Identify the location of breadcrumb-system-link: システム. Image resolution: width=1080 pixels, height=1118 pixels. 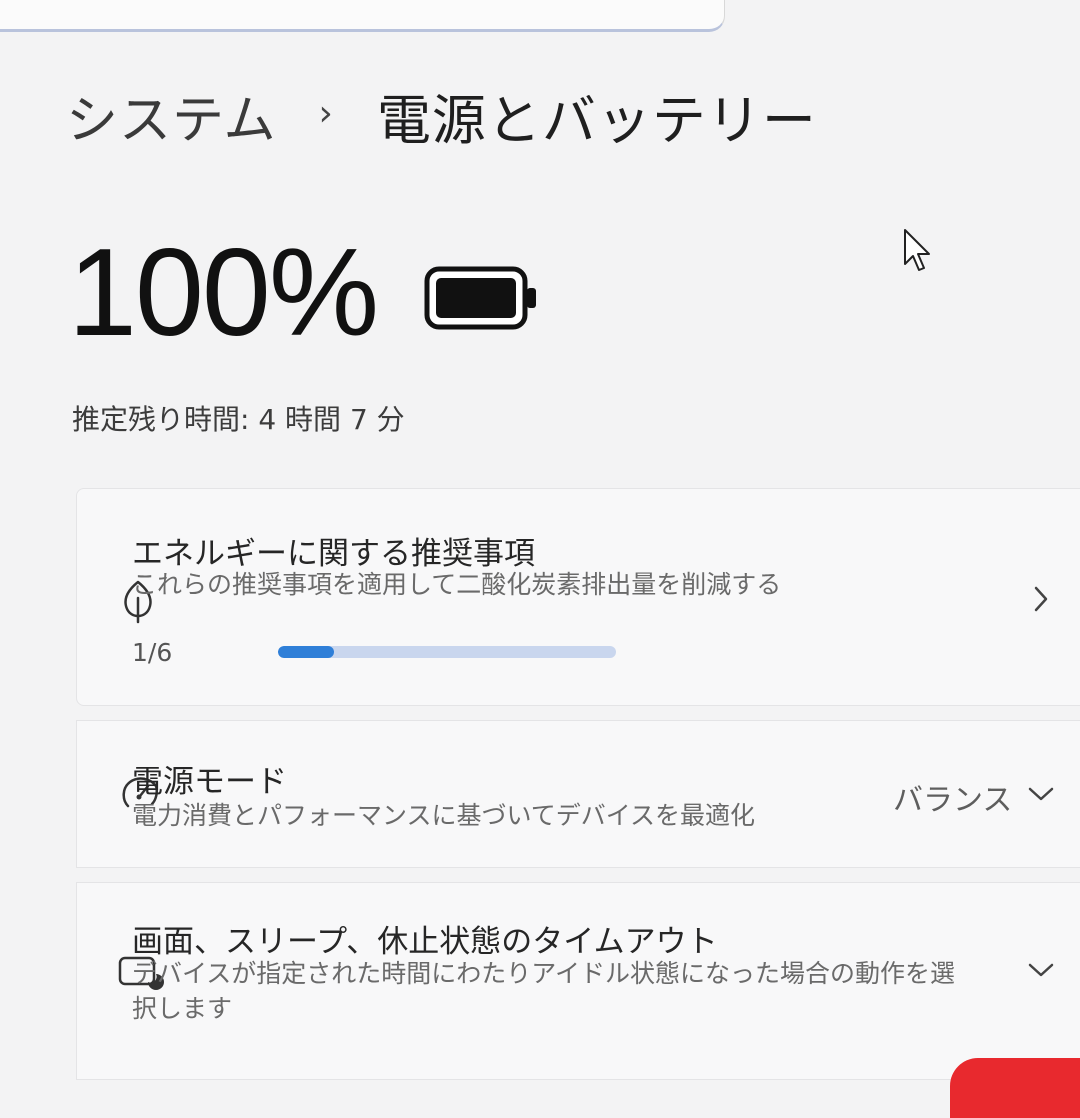
(171, 115).